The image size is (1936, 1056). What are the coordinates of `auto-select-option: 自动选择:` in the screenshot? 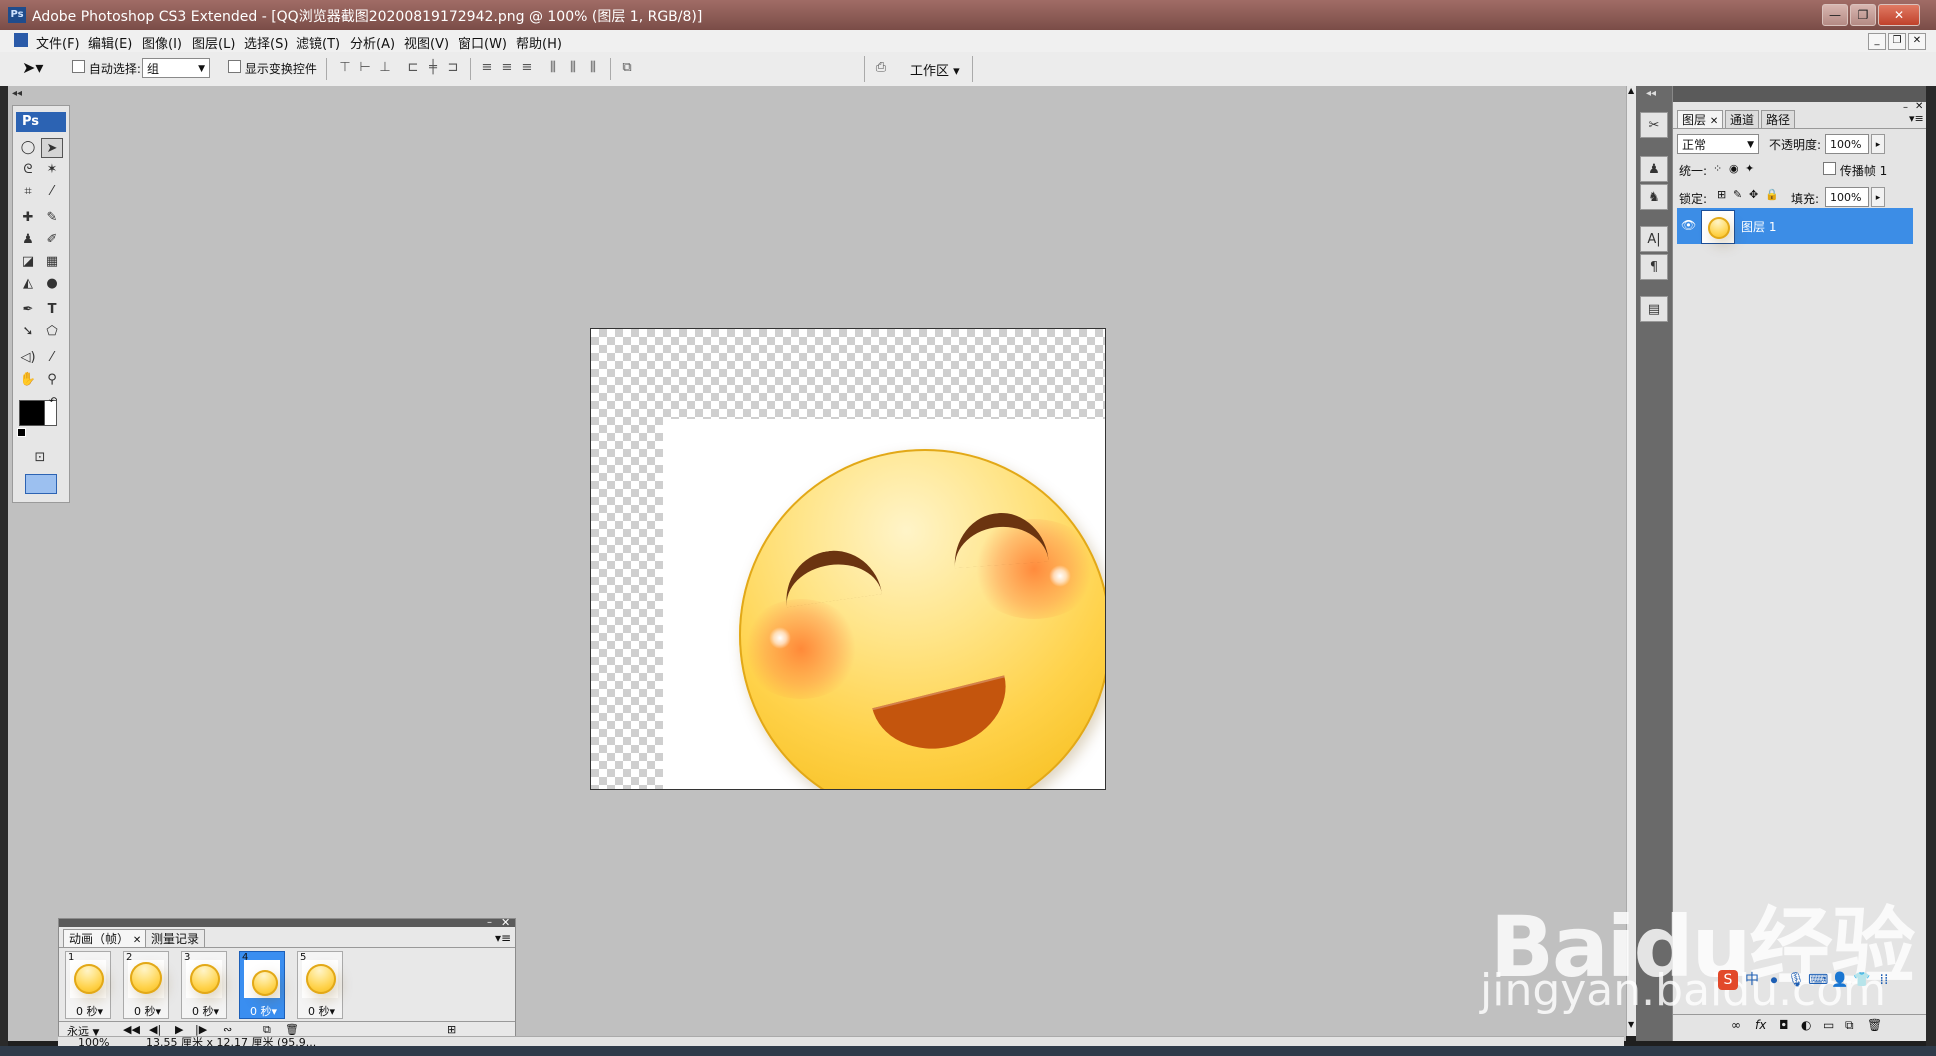 It's located at (106, 68).